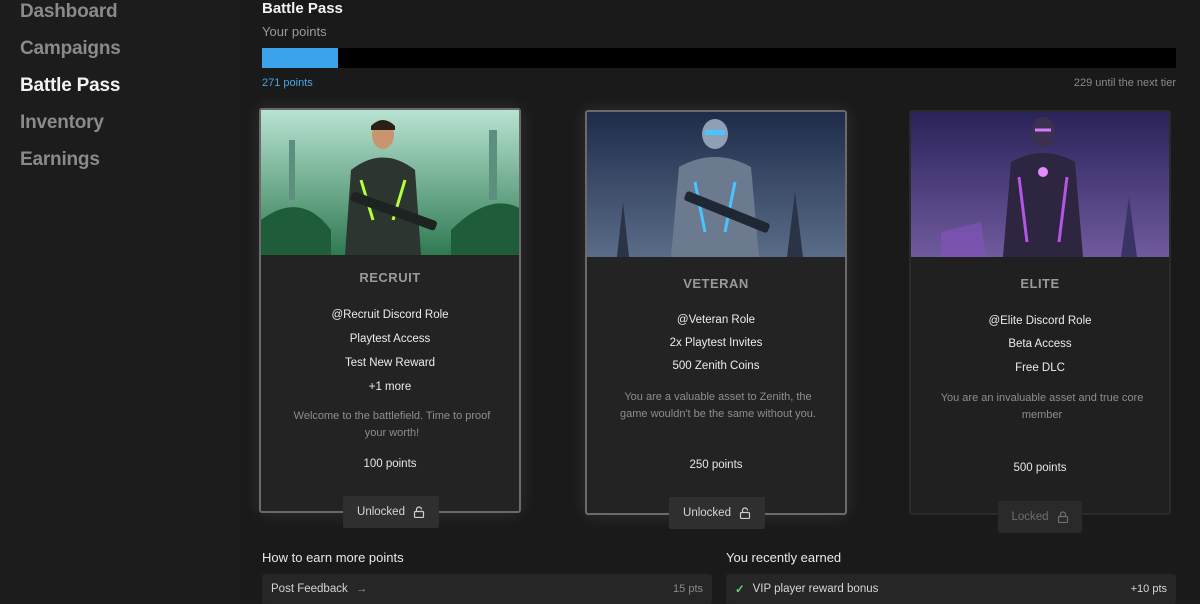 This screenshot has height=604, width=1200. I want to click on page-subtitle: Your points, so click(294, 31).